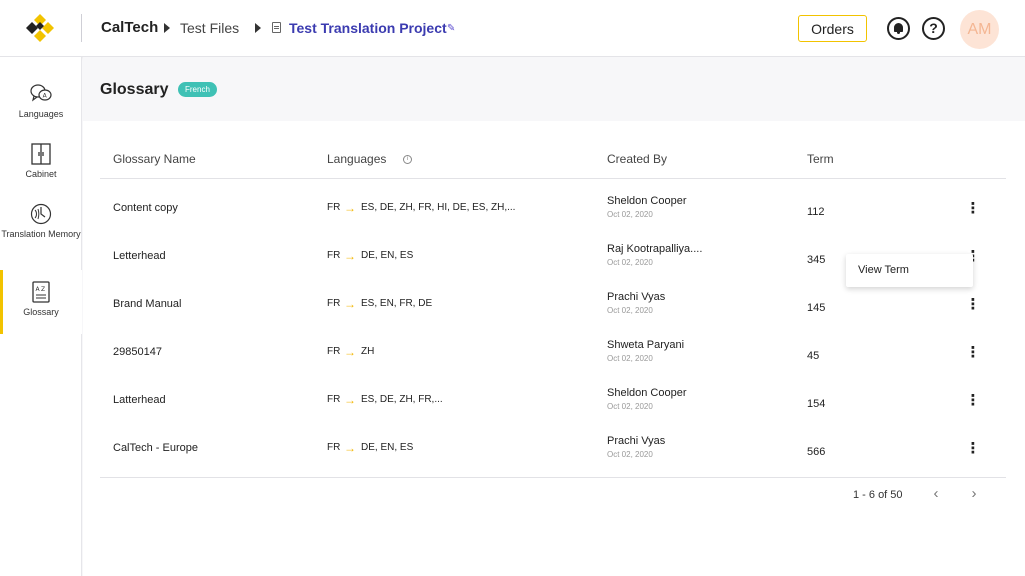 The height and width of the screenshot is (576, 1025). I want to click on target-languages: ES, EN, FR, DE, so click(397, 303).